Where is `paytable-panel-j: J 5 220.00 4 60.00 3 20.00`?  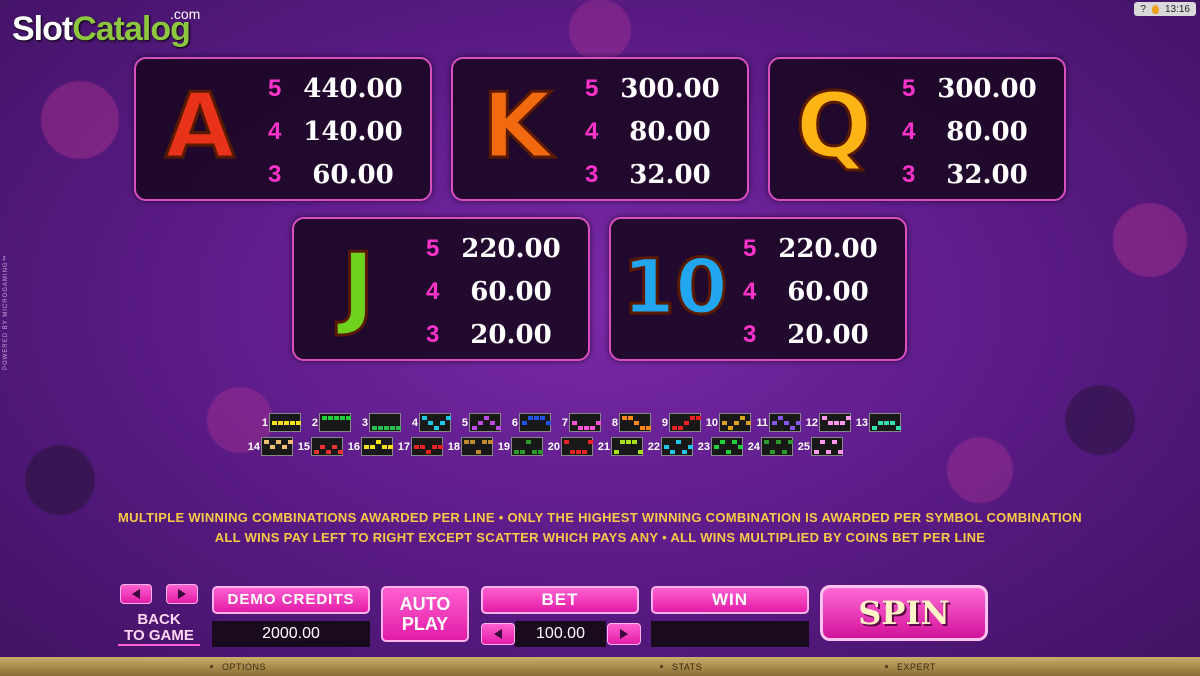 paytable-panel-j: J 5 220.00 4 60.00 3 20.00 is located at coordinates (441, 289).